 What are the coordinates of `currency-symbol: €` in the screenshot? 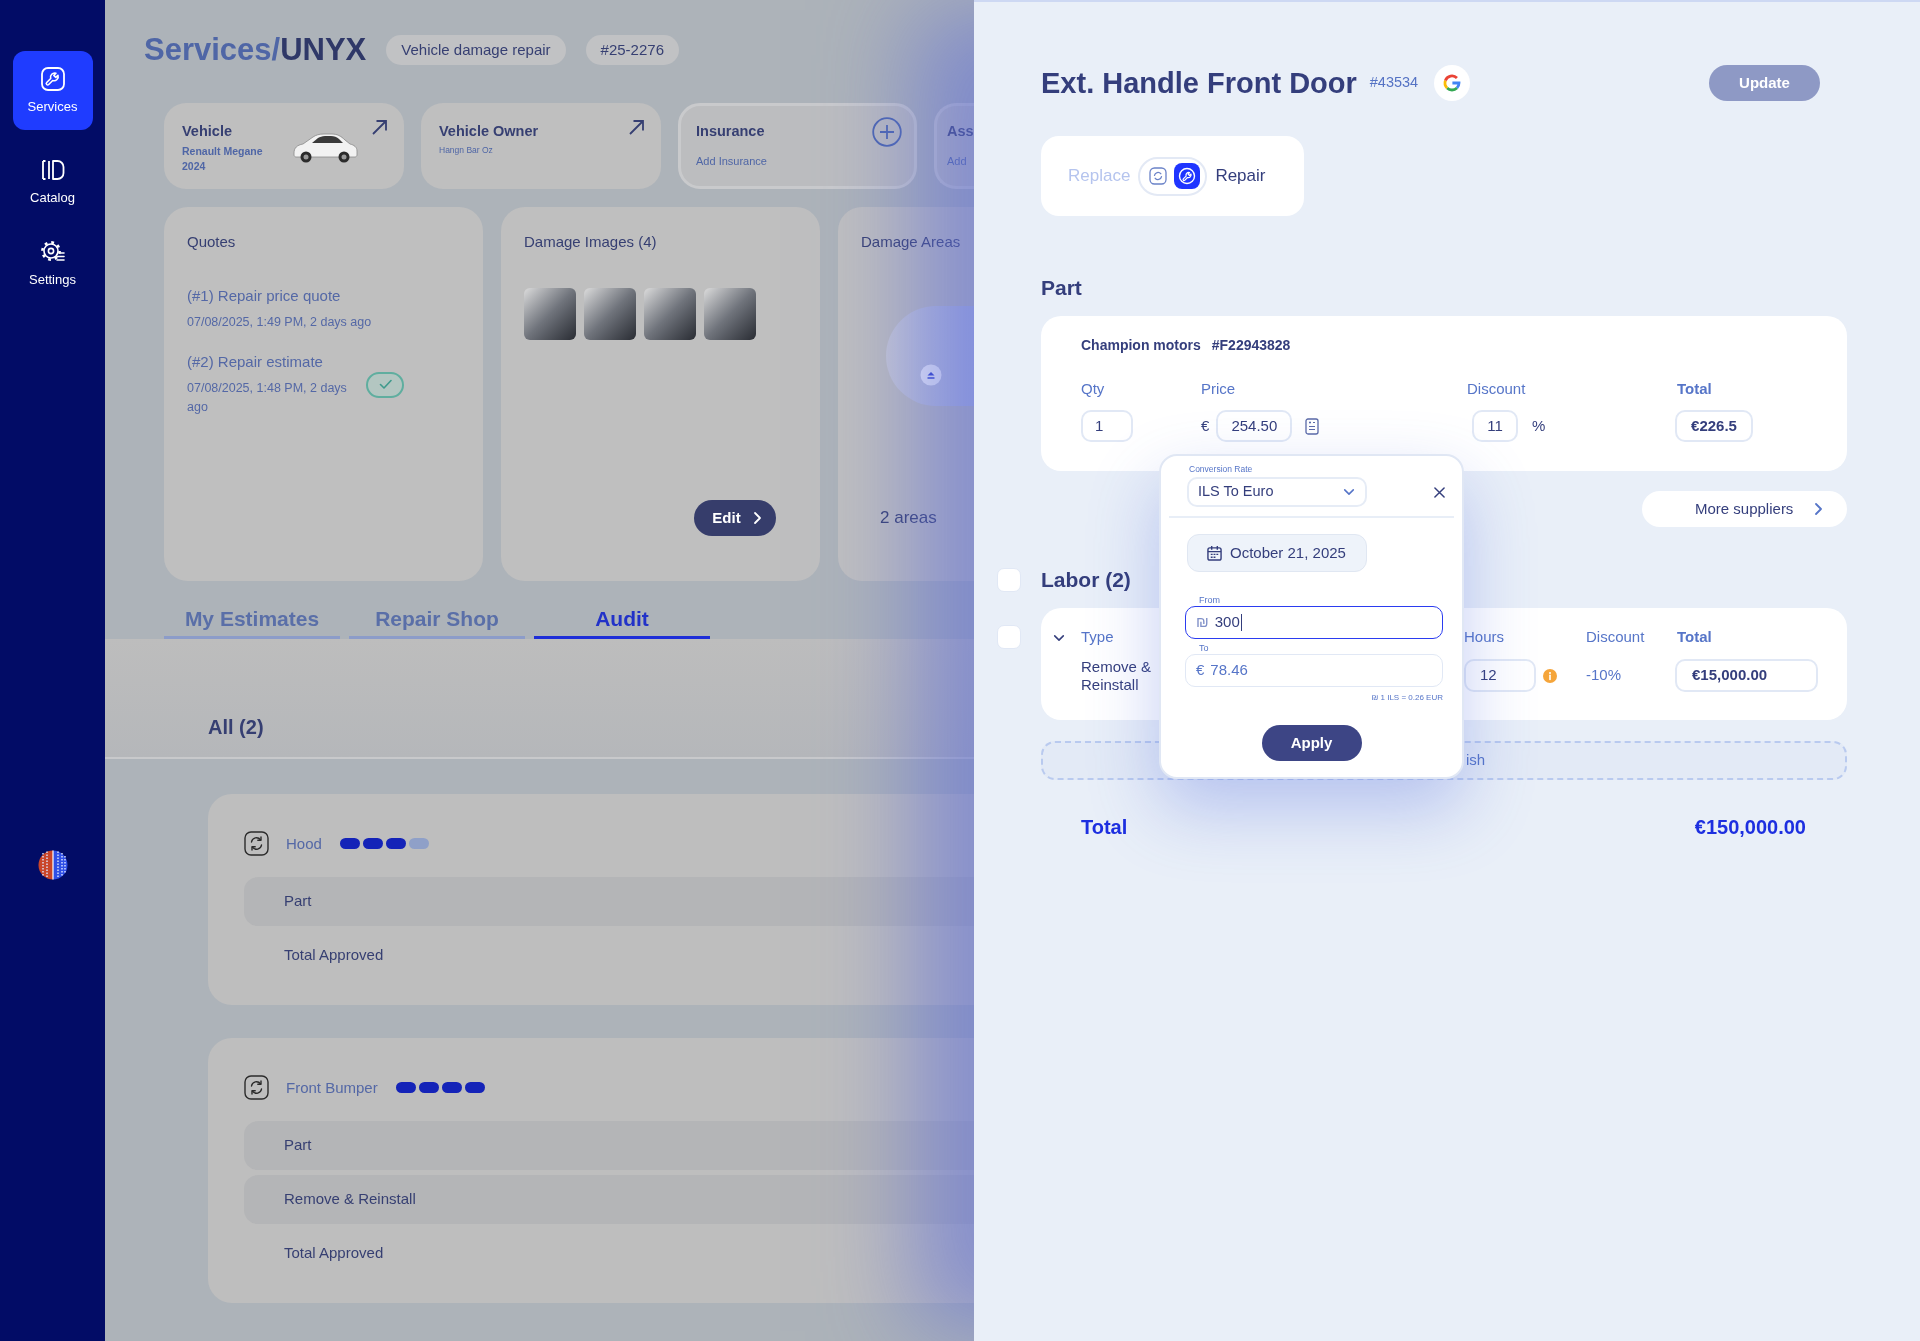 It's located at (1205, 425).